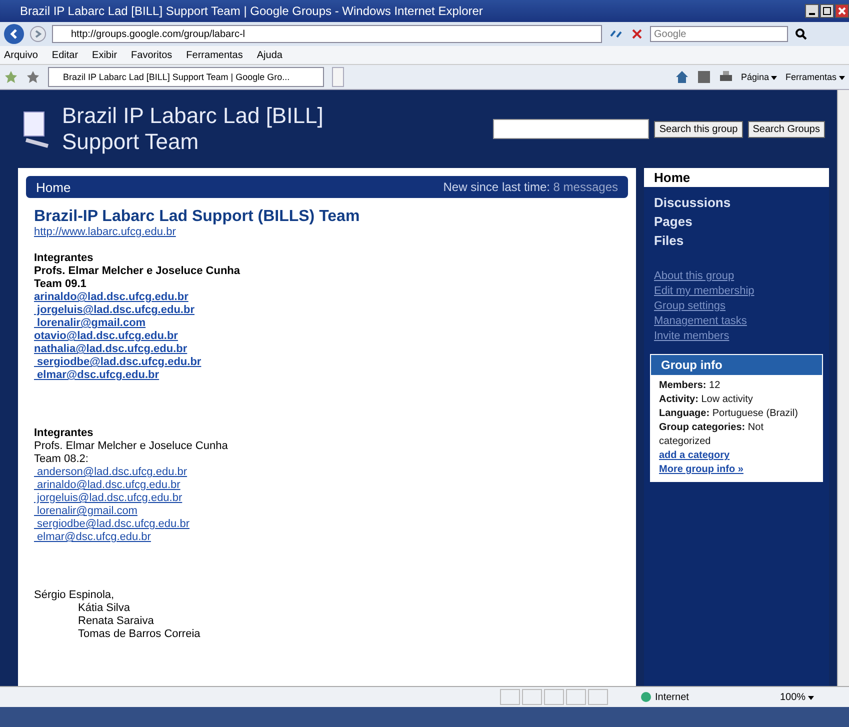  Describe the element at coordinates (61, 284) in the screenshot. I see `team-label: Team 09.1` at that location.